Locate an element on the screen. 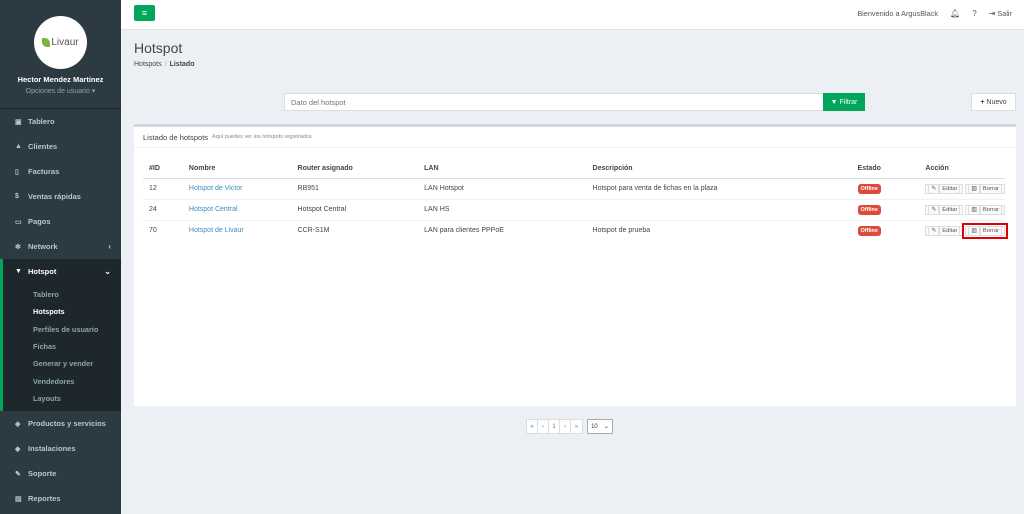 This screenshot has height=514, width=1024. pagination: « ‹ 1 › » 10 ⌄ is located at coordinates (569, 426).